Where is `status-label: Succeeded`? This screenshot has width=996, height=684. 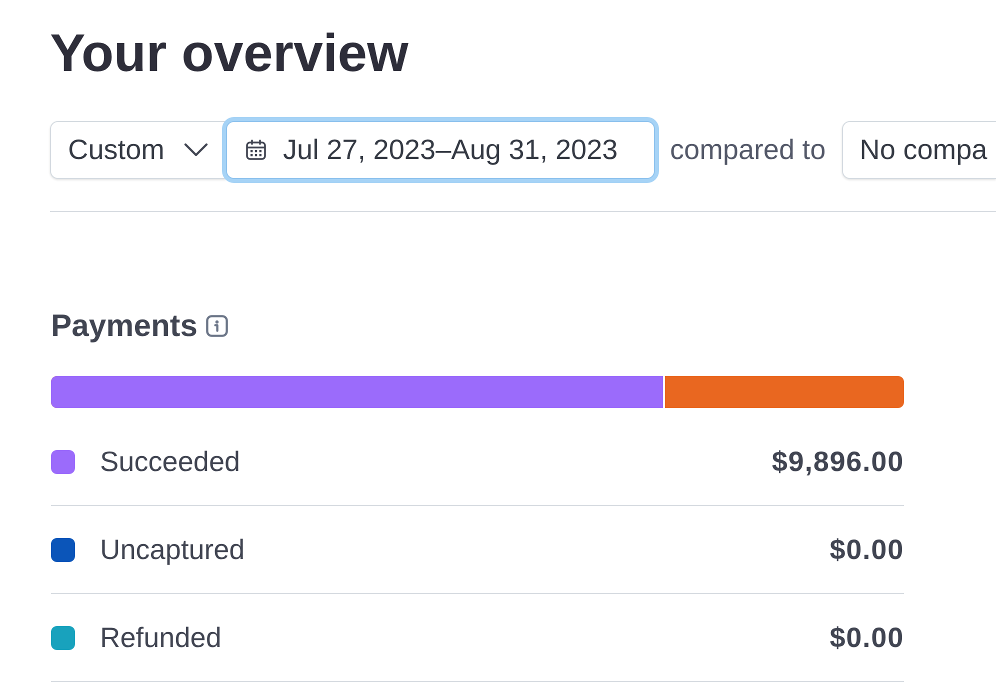 status-label: Succeeded is located at coordinates (170, 461).